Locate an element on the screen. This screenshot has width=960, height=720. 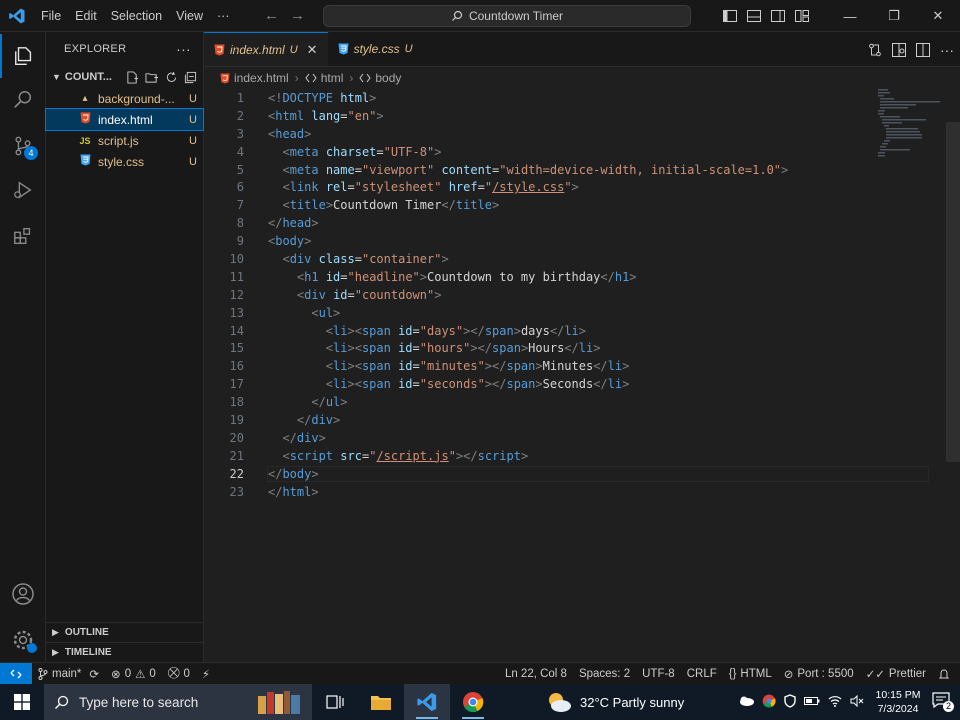
code-line: 4 <meta charset="UTF-8"> is located at coordinates (582, 152).